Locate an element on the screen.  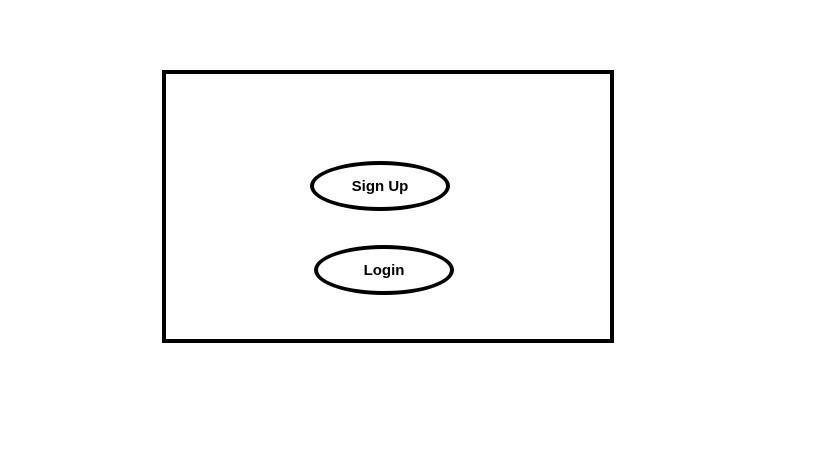
login-button: Login is located at coordinates (384, 270).